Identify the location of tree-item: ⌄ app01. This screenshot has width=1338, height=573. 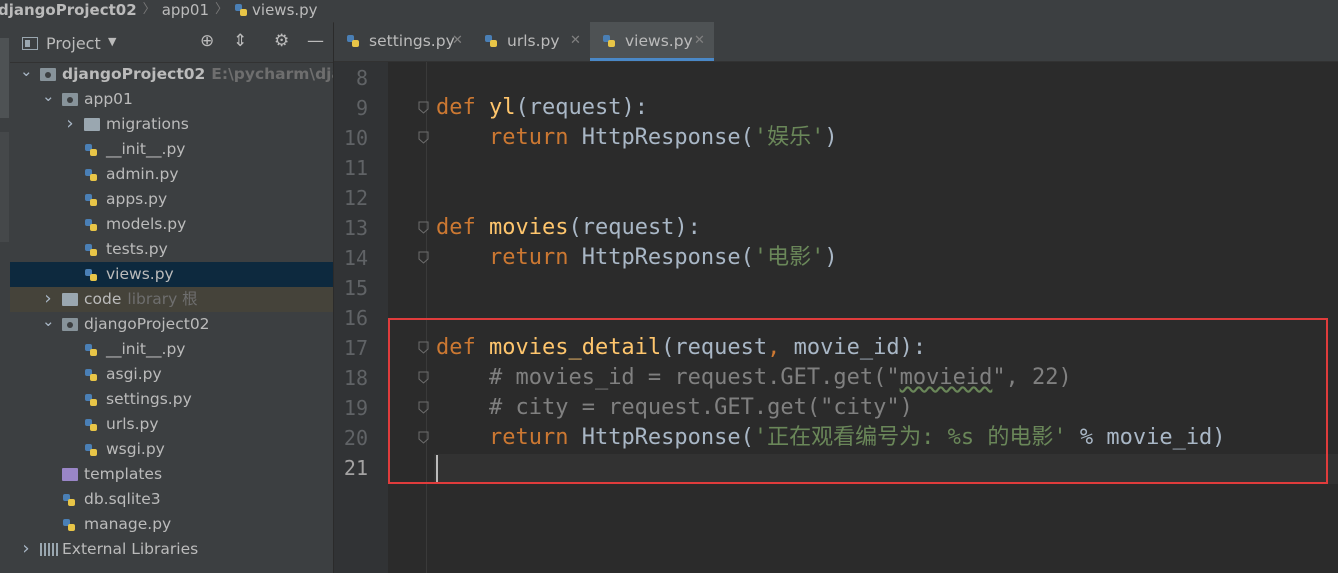
(171, 99).